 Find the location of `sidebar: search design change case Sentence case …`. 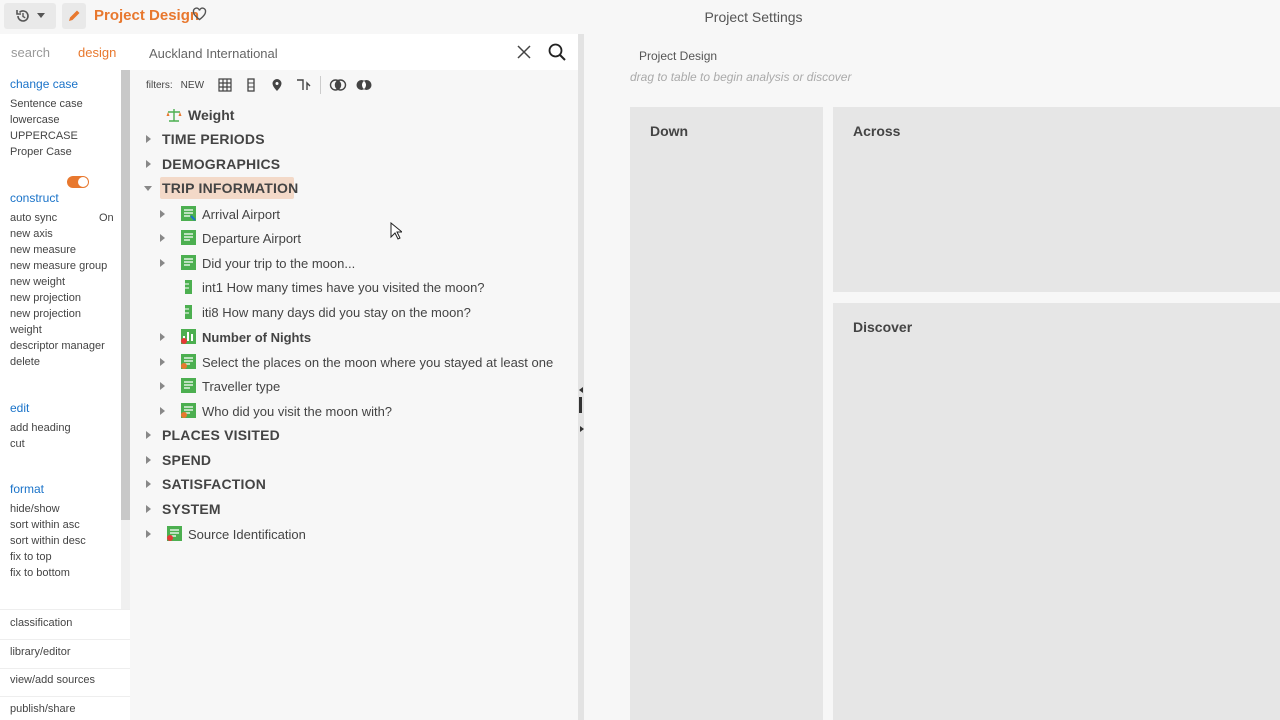

sidebar: search design change case Sentence case … is located at coordinates (65, 377).